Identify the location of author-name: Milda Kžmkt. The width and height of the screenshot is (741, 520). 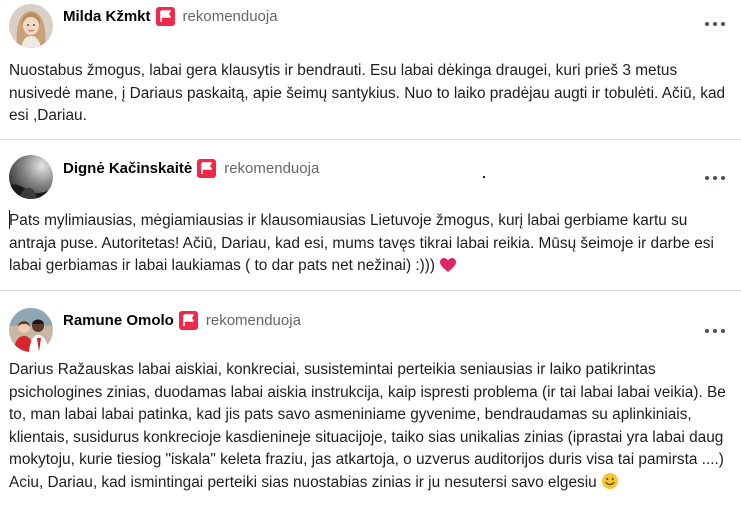
(107, 16).